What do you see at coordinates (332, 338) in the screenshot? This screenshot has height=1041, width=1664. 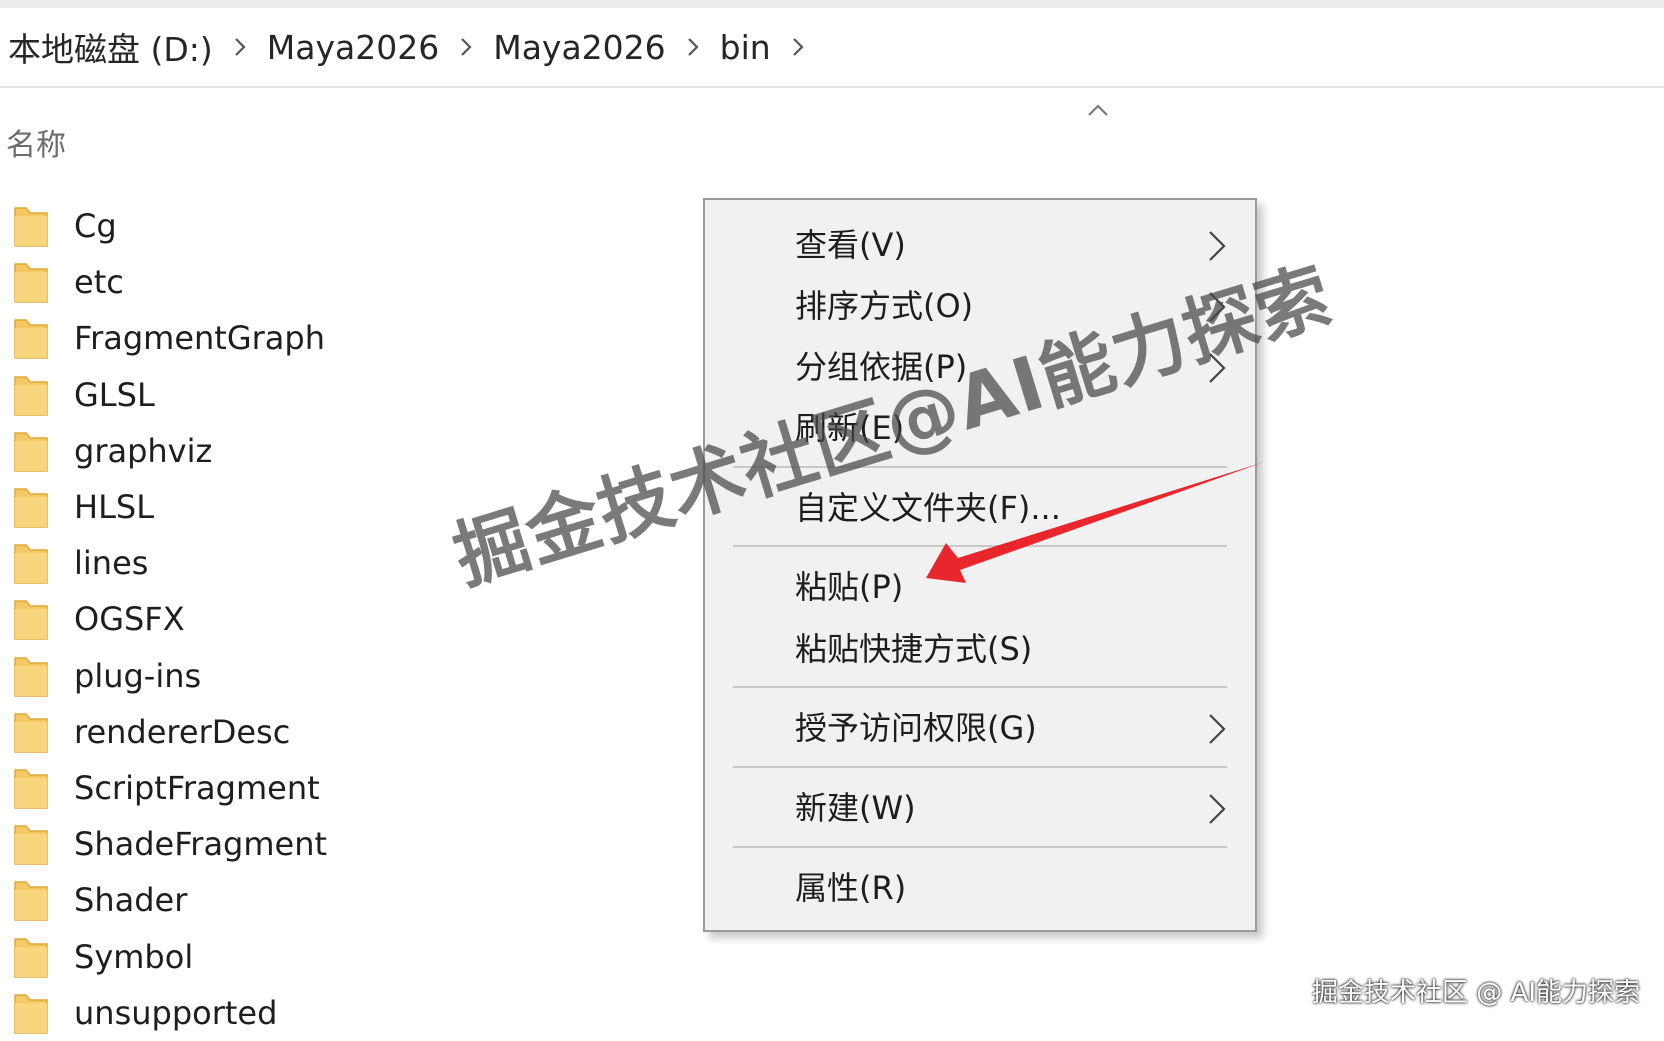 I see `list-item: FragmentGraph` at bounding box center [332, 338].